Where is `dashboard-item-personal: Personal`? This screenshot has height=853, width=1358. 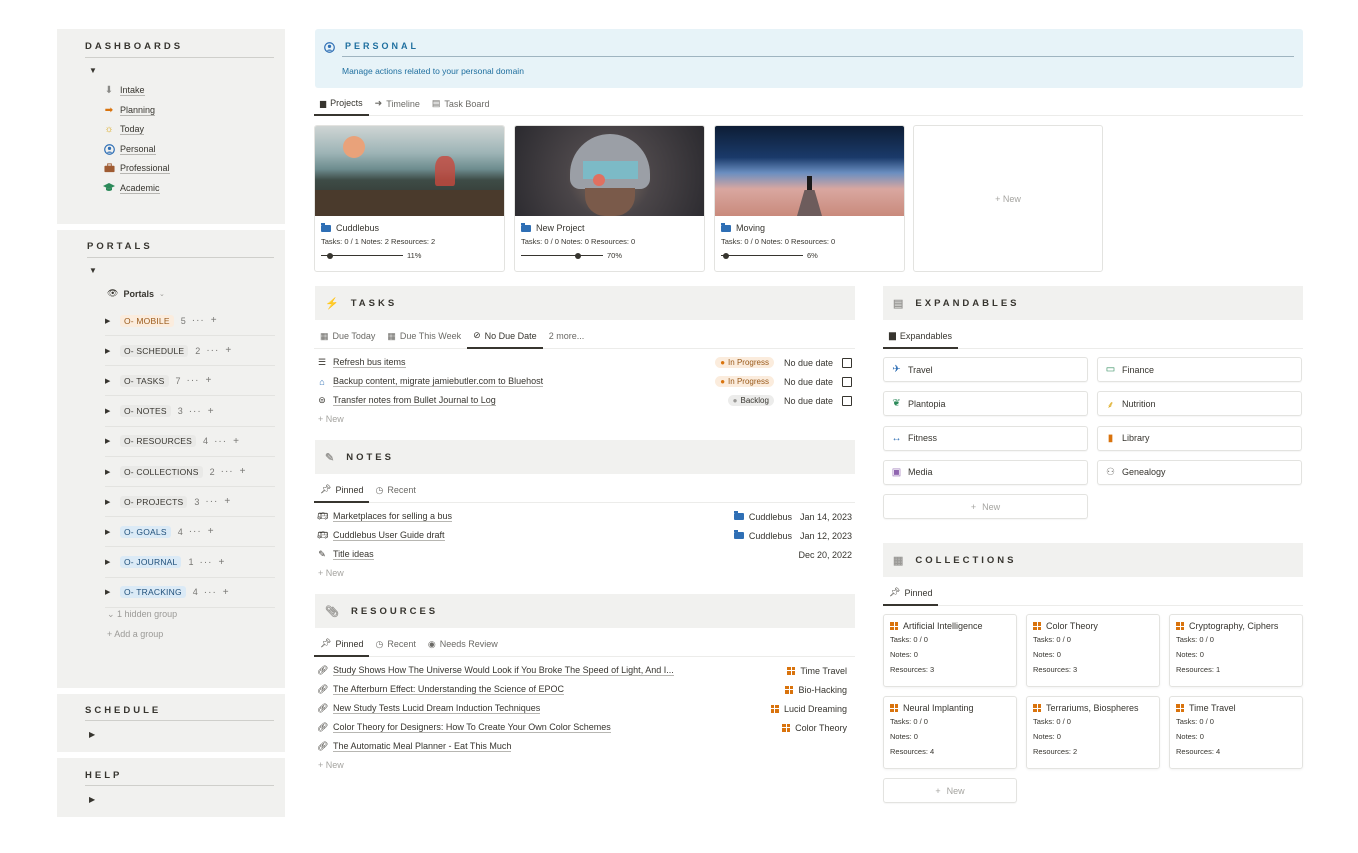 dashboard-item-personal: Personal is located at coordinates (129, 149).